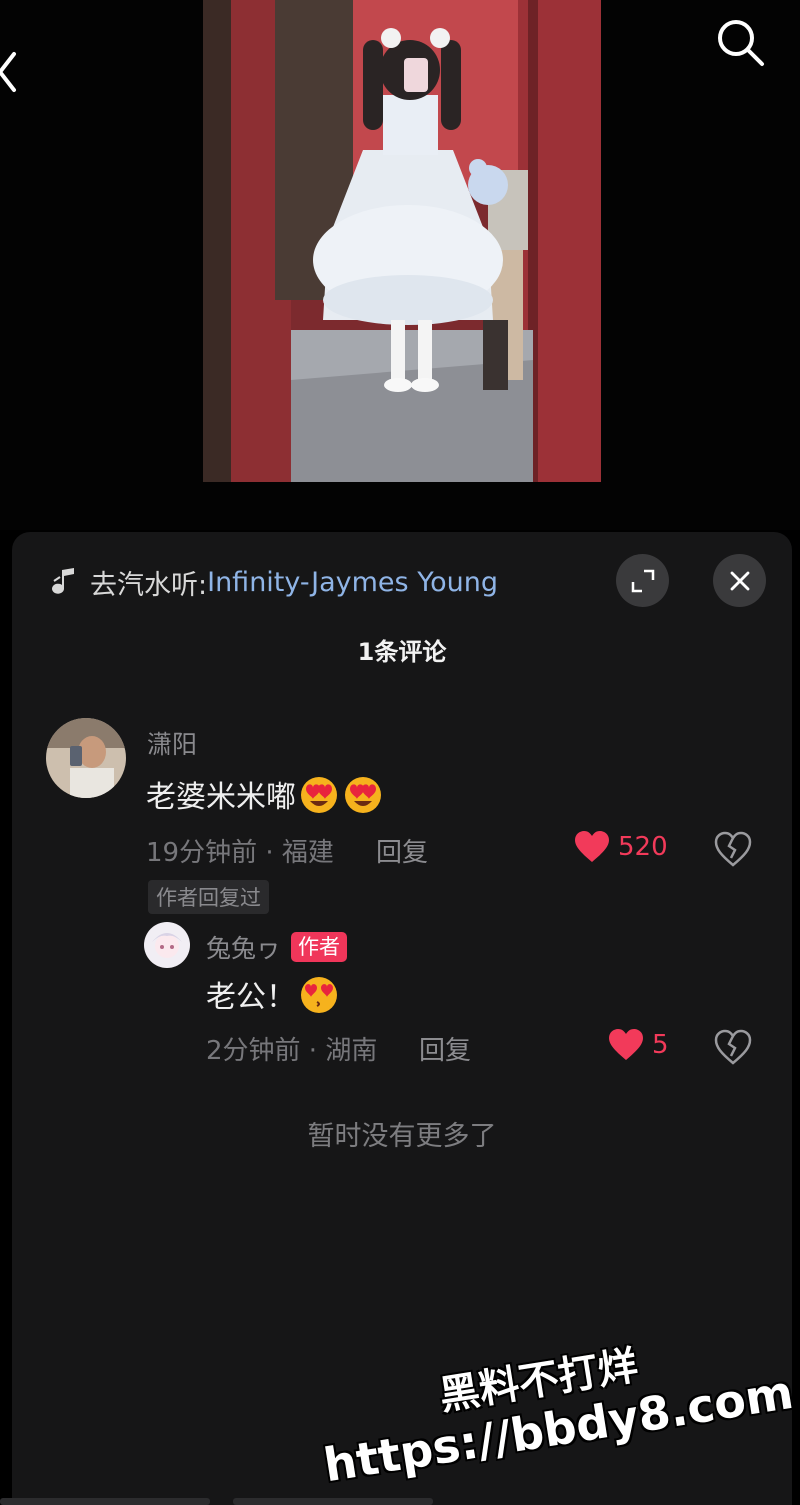  What do you see at coordinates (63, 581) in the screenshot?
I see `music-note-icon` at bounding box center [63, 581].